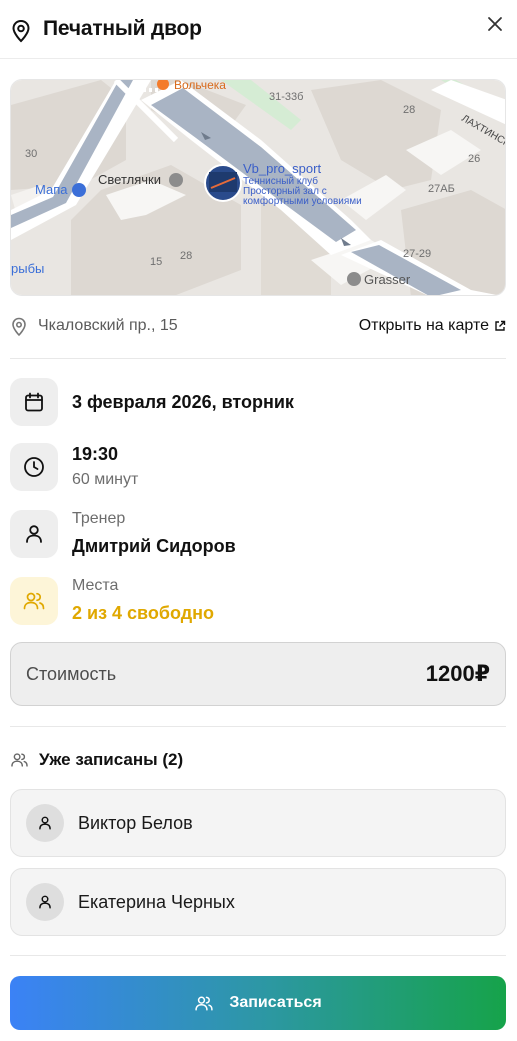 The image size is (517, 1041). I want to click on svg-text: 31-33б, so click(286, 97).